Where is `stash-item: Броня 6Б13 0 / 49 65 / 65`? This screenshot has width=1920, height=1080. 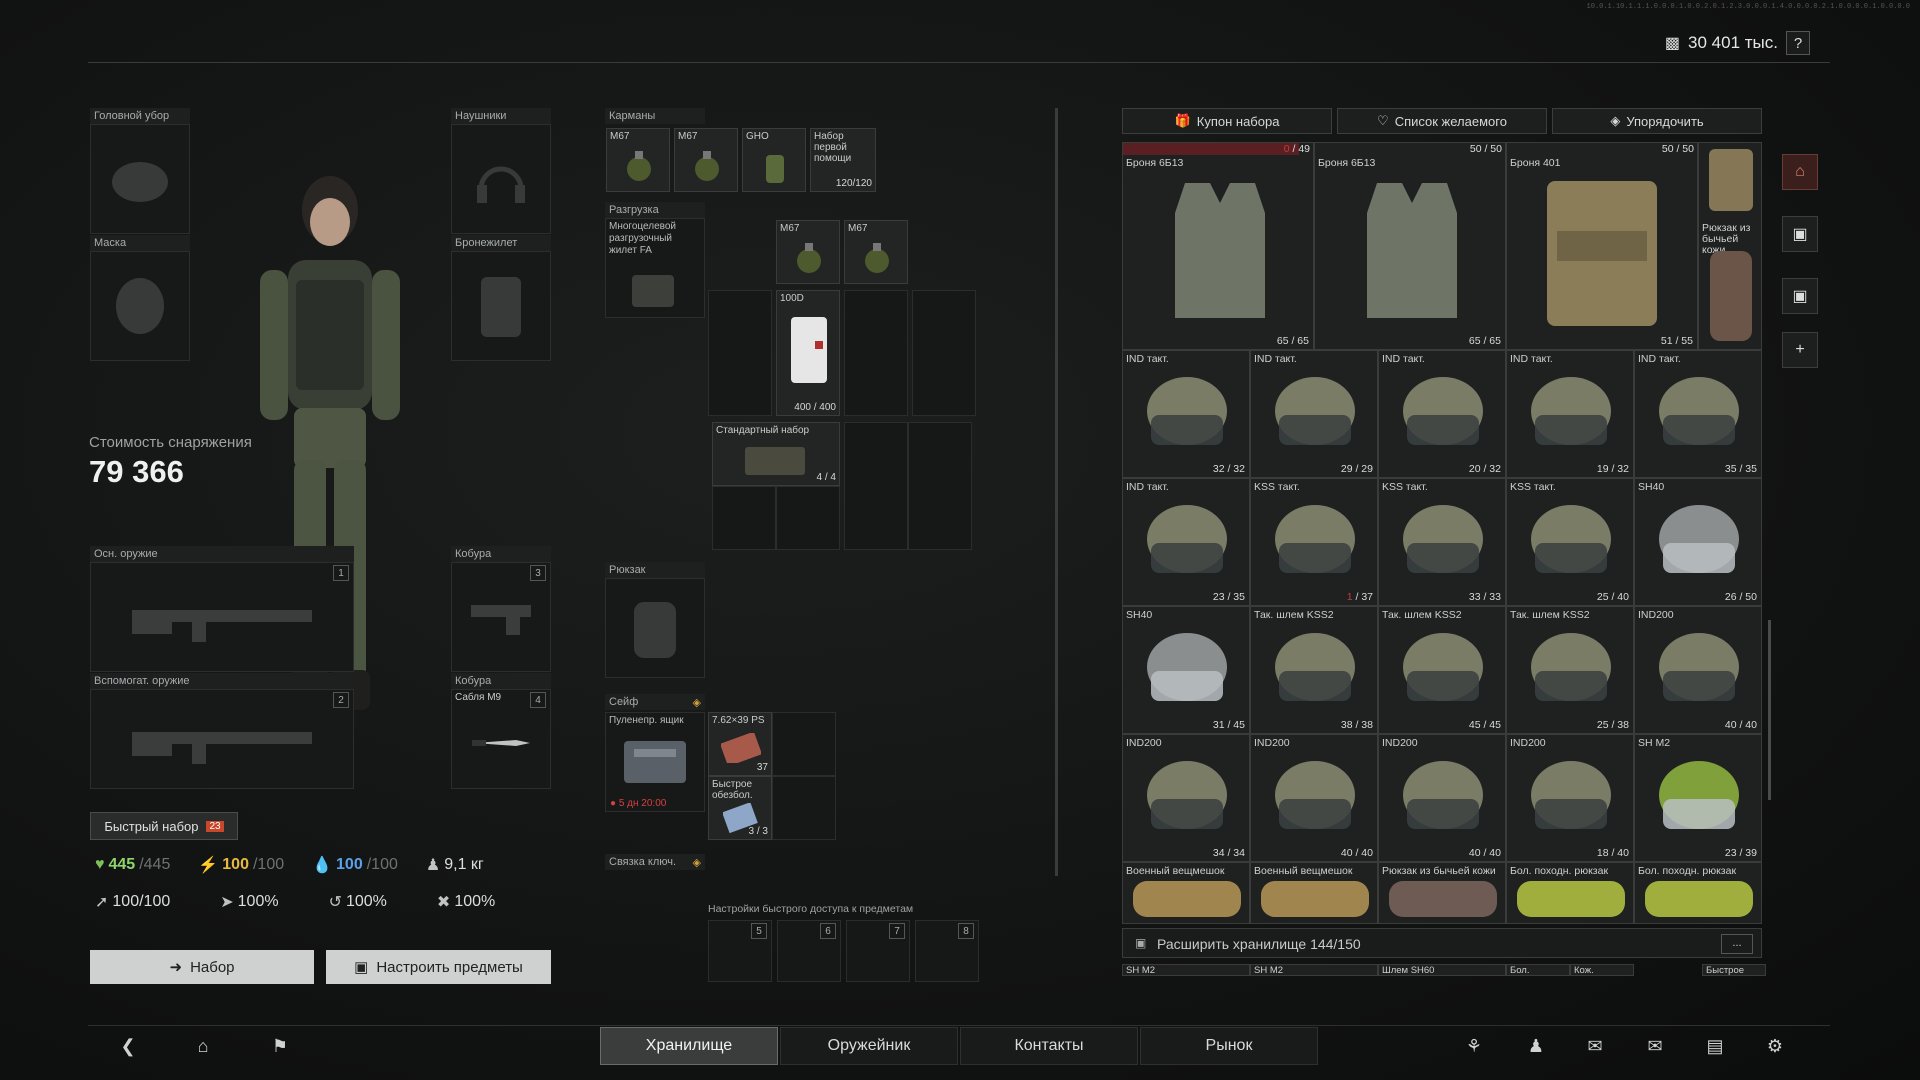
stash-item: Броня 6Б13 0 / 49 65 / 65 is located at coordinates (1218, 246).